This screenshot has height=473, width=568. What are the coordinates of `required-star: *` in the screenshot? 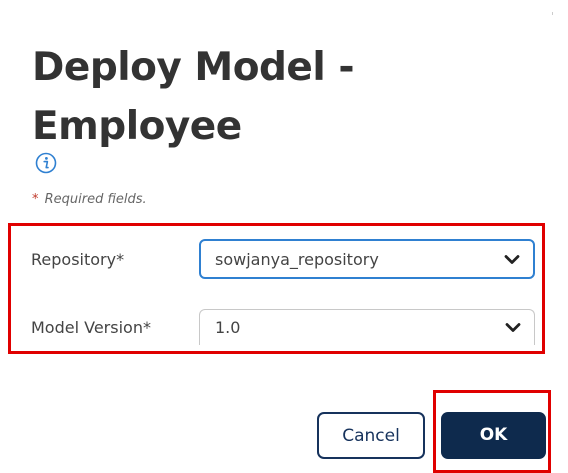 It's located at (35, 199).